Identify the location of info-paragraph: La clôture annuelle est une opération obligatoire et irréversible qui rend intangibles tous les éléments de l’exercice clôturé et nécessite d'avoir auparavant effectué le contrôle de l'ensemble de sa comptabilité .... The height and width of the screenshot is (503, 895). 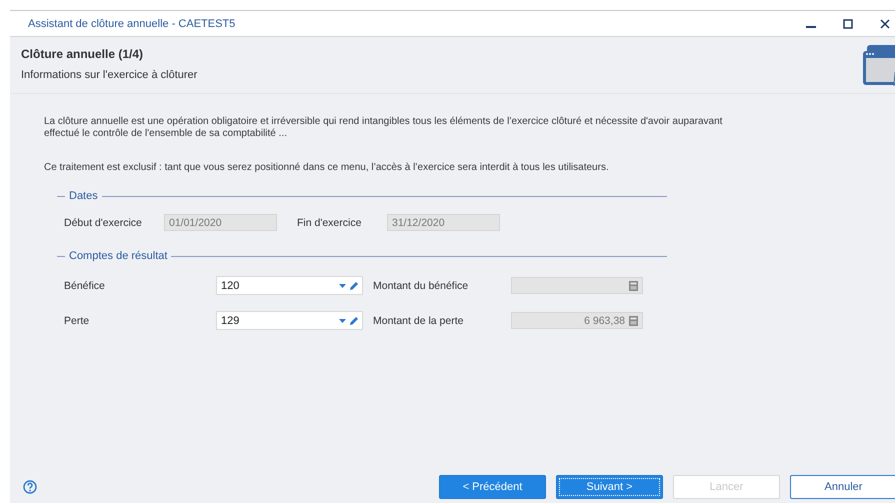
(384, 128).